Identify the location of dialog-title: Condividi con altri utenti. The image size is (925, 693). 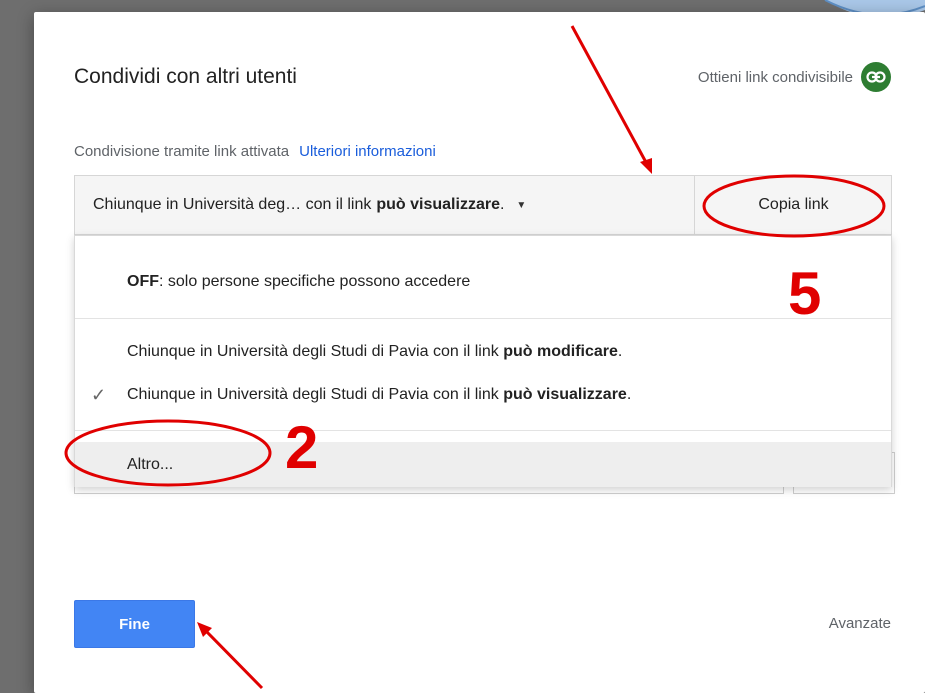
(185, 76).